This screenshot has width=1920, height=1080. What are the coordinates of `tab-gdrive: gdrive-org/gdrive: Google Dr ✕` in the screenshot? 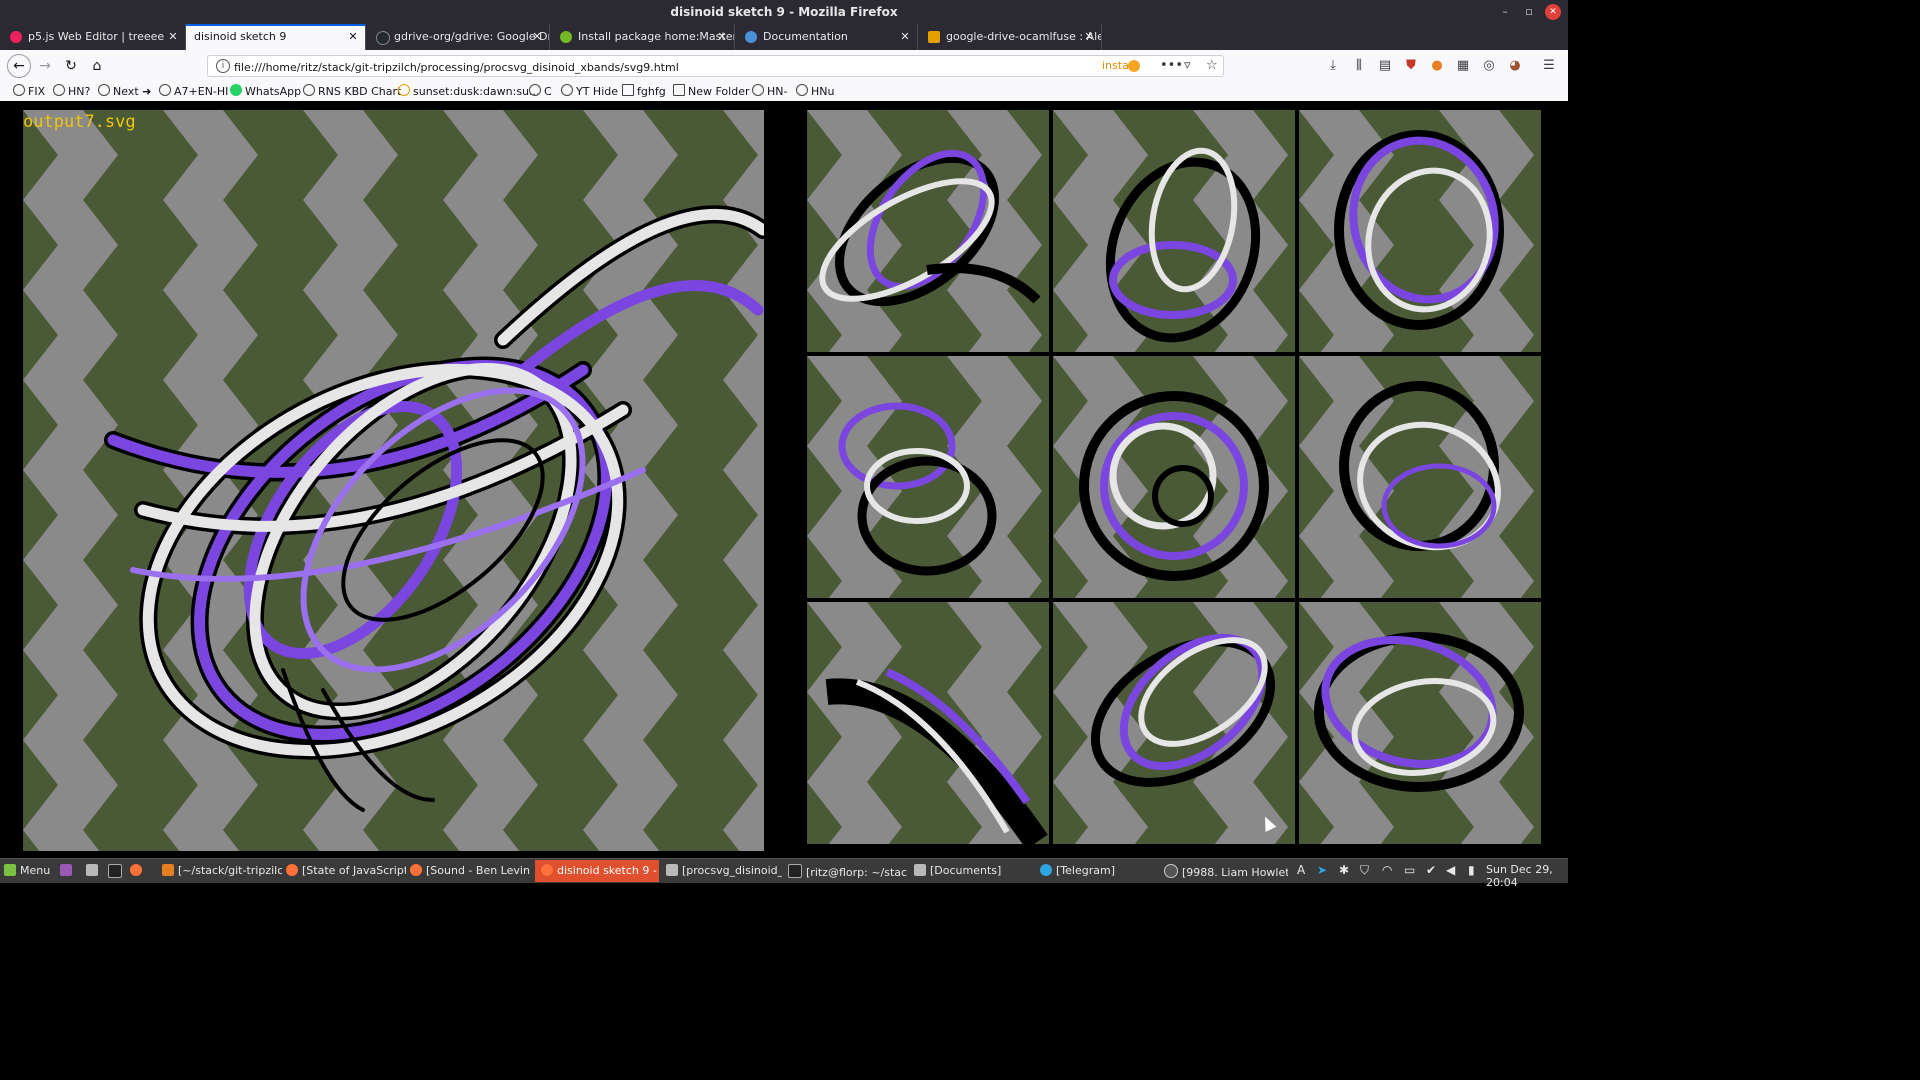 It's located at (458, 37).